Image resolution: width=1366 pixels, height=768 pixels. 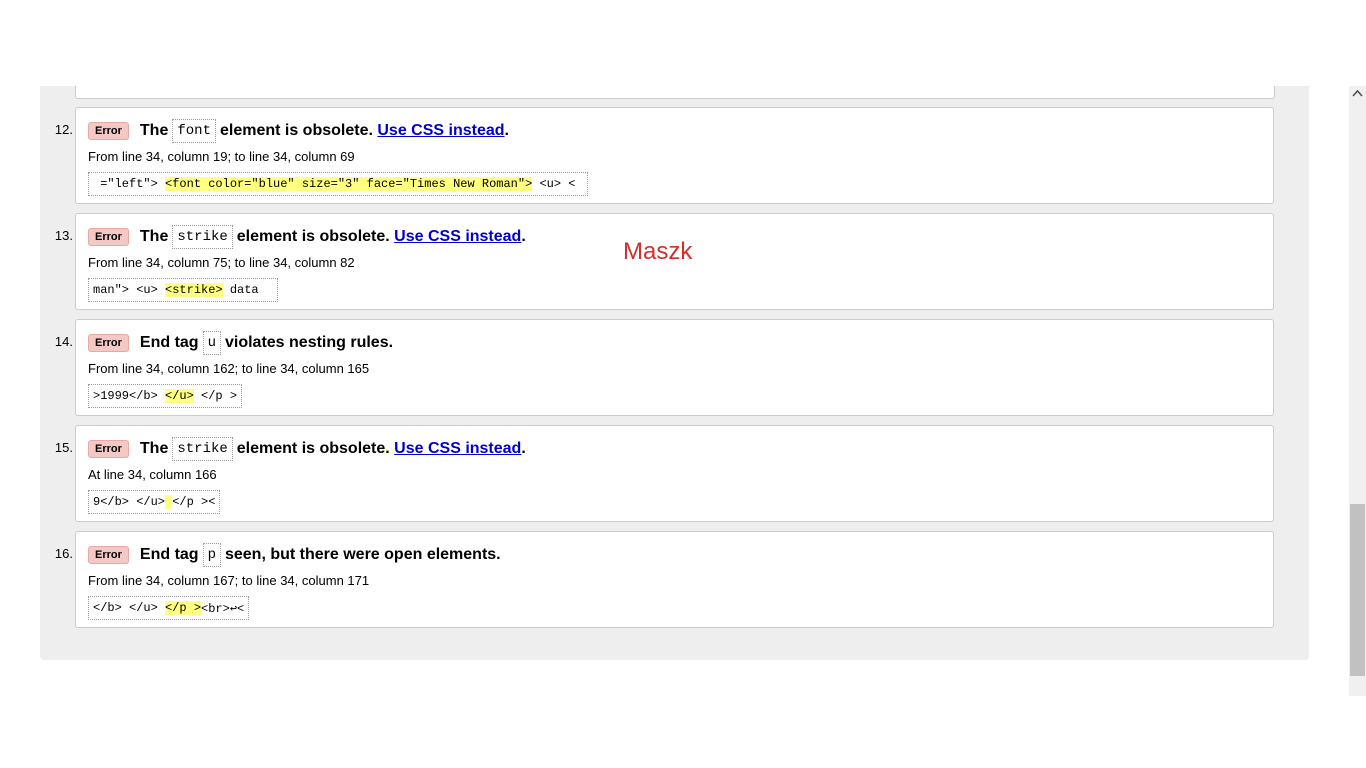 I want to click on source-extract: man"> <u> <strike> data, so click(x=183, y=290).